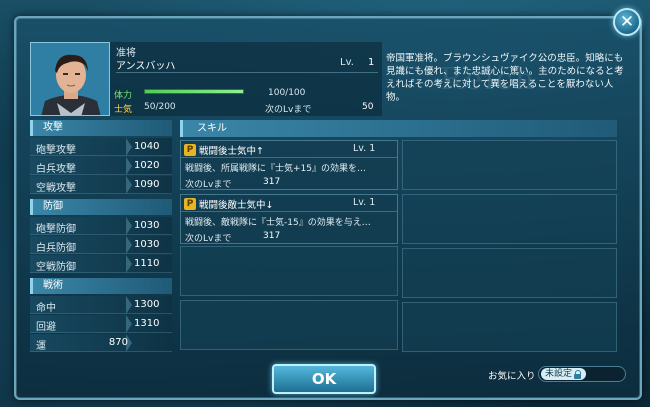  I want to click on hp-label: 体力, so click(123, 96).